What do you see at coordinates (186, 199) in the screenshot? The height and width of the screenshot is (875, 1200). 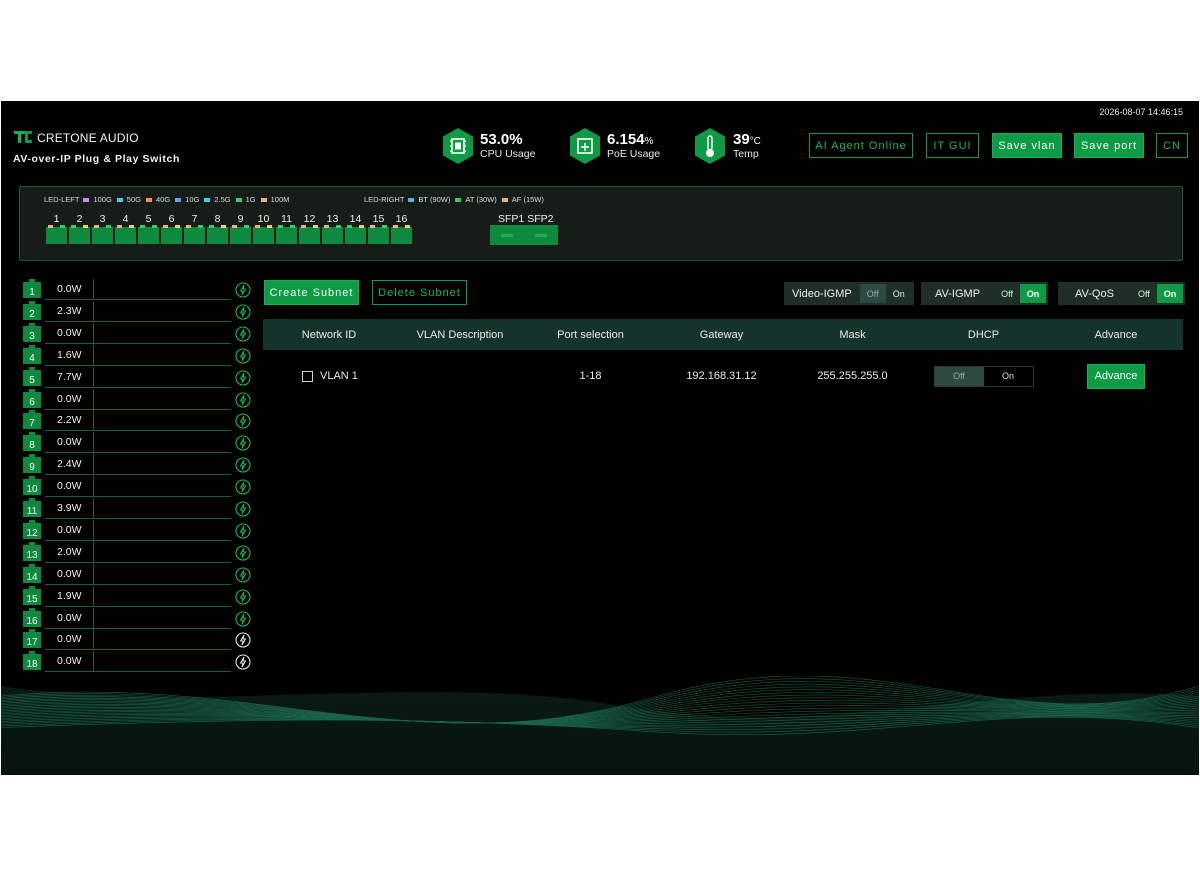 I see `led-left-items: 100G 50G 40G 10G 2.5G 1G 100M` at bounding box center [186, 199].